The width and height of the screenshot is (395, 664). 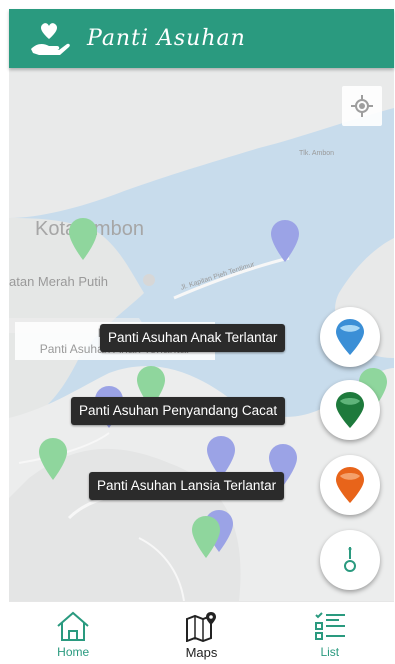 What do you see at coordinates (50, 38) in the screenshot?
I see `heart-hand-logo-icon` at bounding box center [50, 38].